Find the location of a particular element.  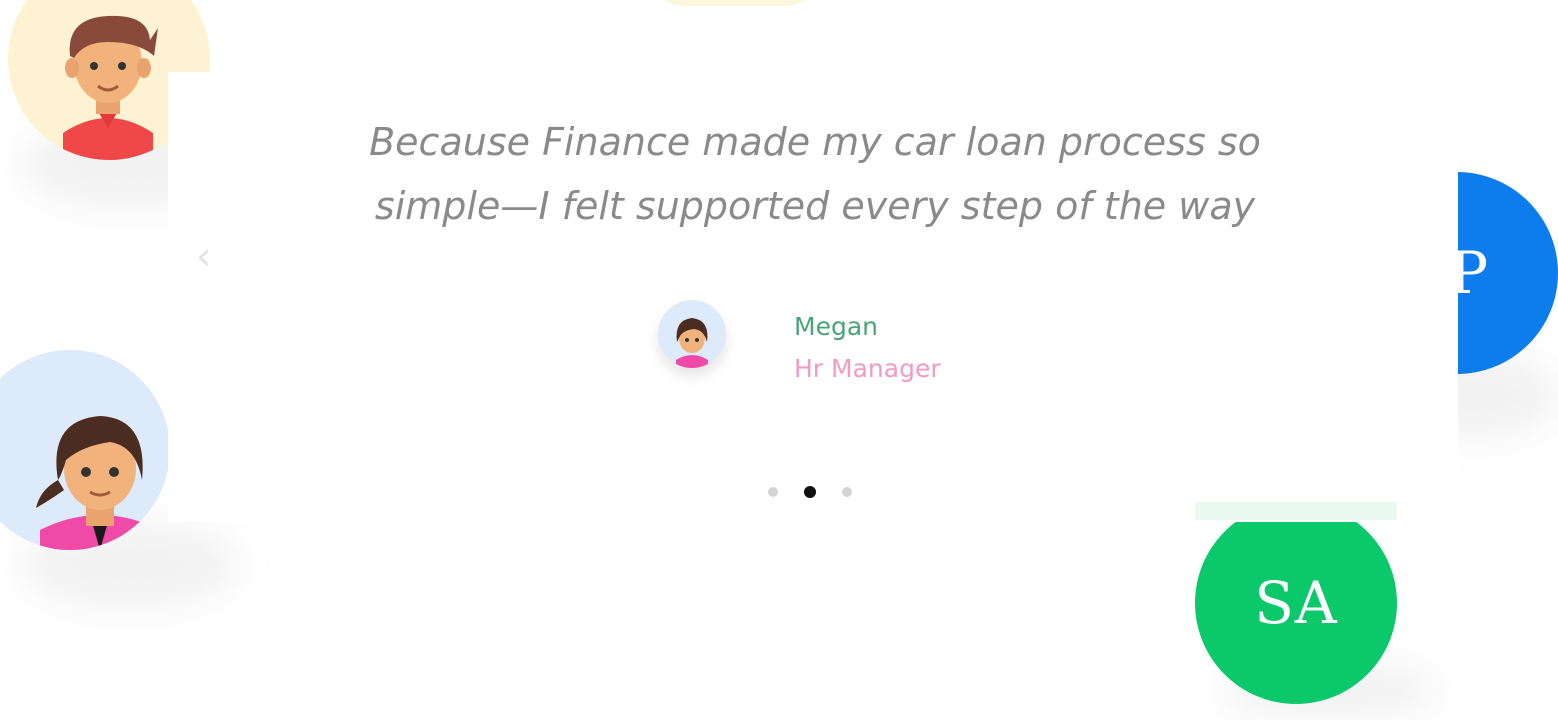

author-name: Megan is located at coordinates (836, 326).